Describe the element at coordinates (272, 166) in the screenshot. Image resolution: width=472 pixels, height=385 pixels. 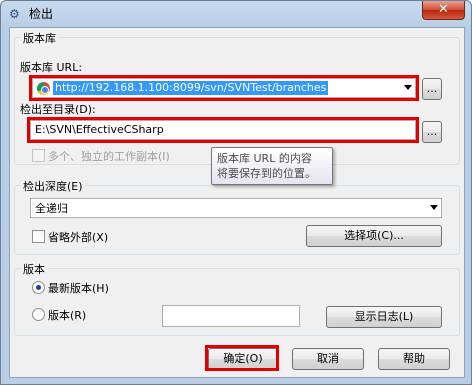
I see `tooltip: 版本库 URL 的内容 将要保存到的位置。` at that location.